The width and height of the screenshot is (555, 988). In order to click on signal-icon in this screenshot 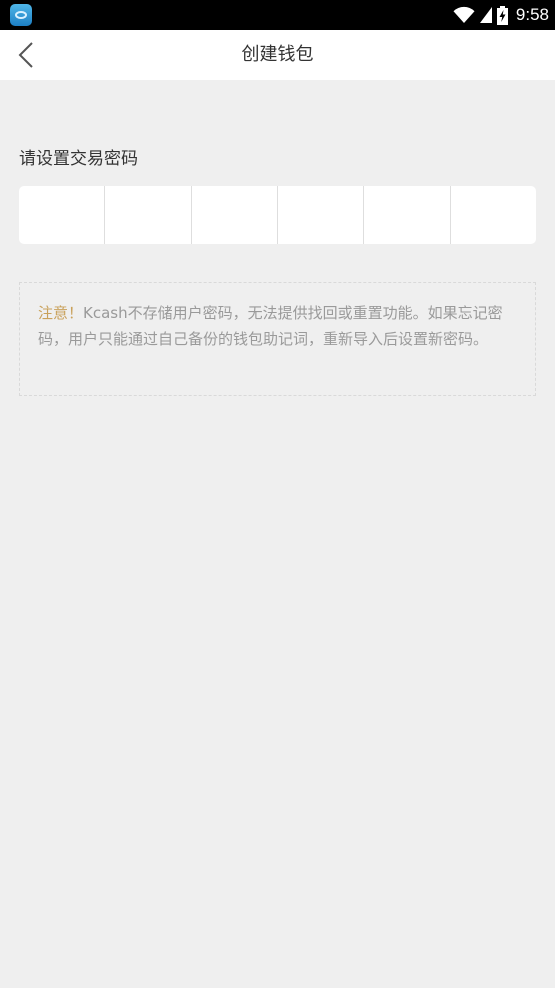, I will do `click(486, 15)`.